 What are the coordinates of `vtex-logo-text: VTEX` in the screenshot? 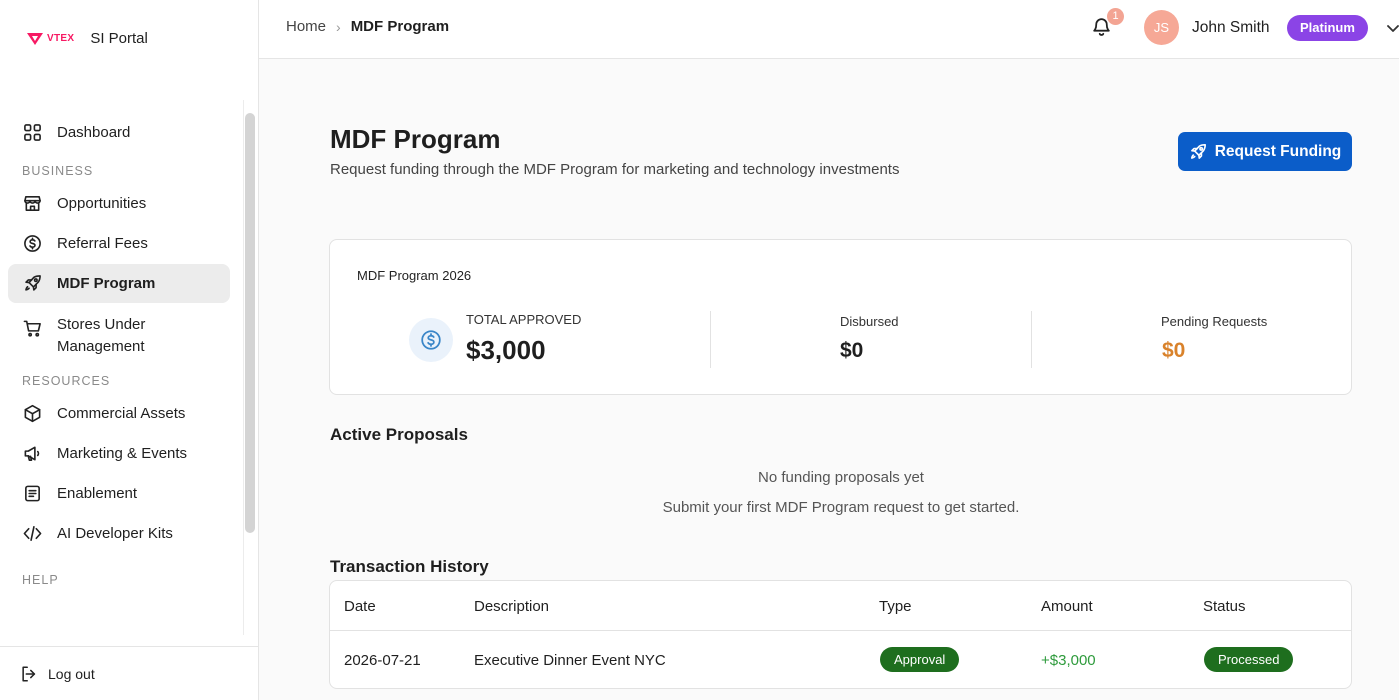 It's located at (61, 38).